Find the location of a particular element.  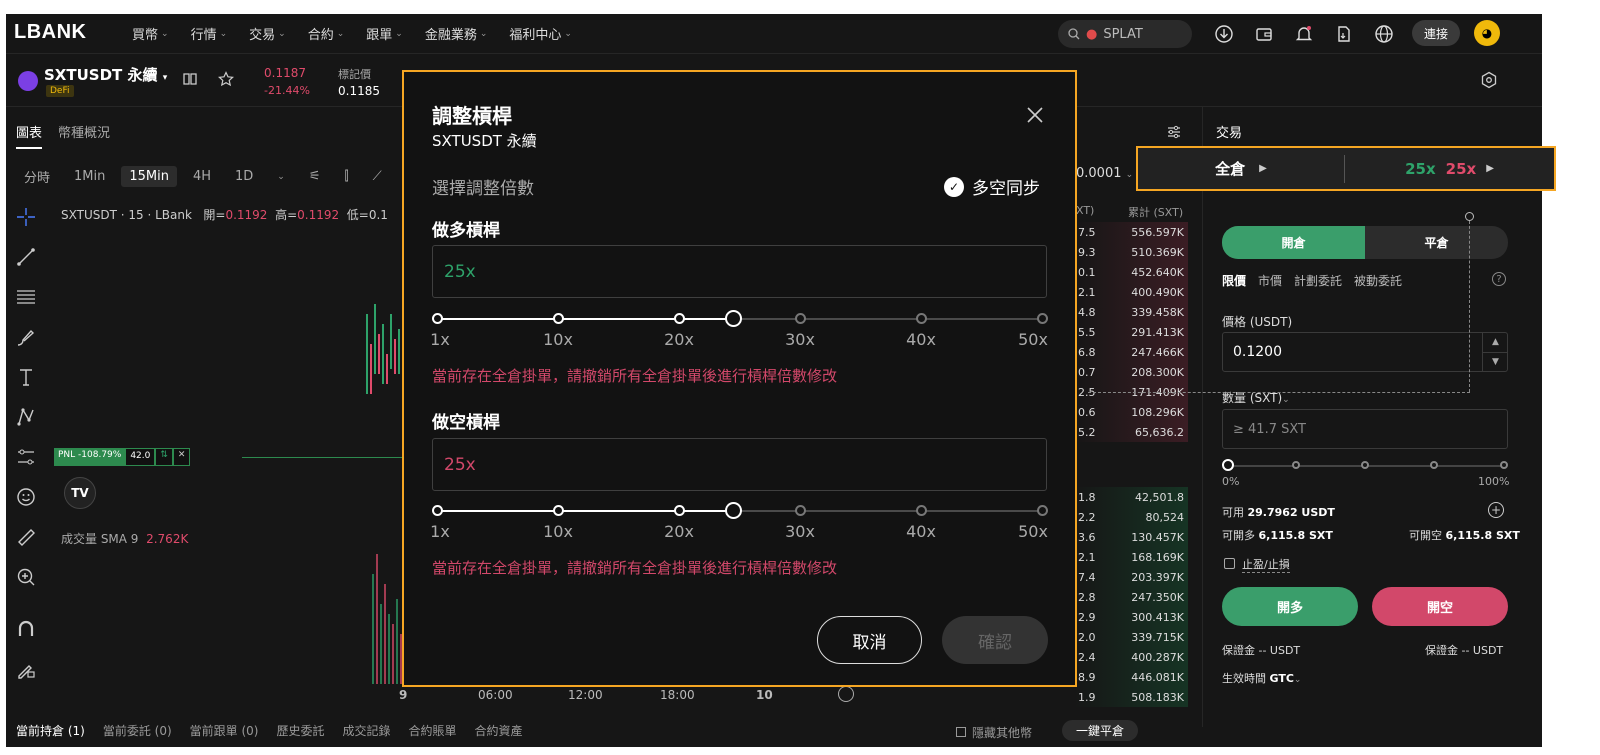

reverse-icon: ⇅ is located at coordinates (164, 457).